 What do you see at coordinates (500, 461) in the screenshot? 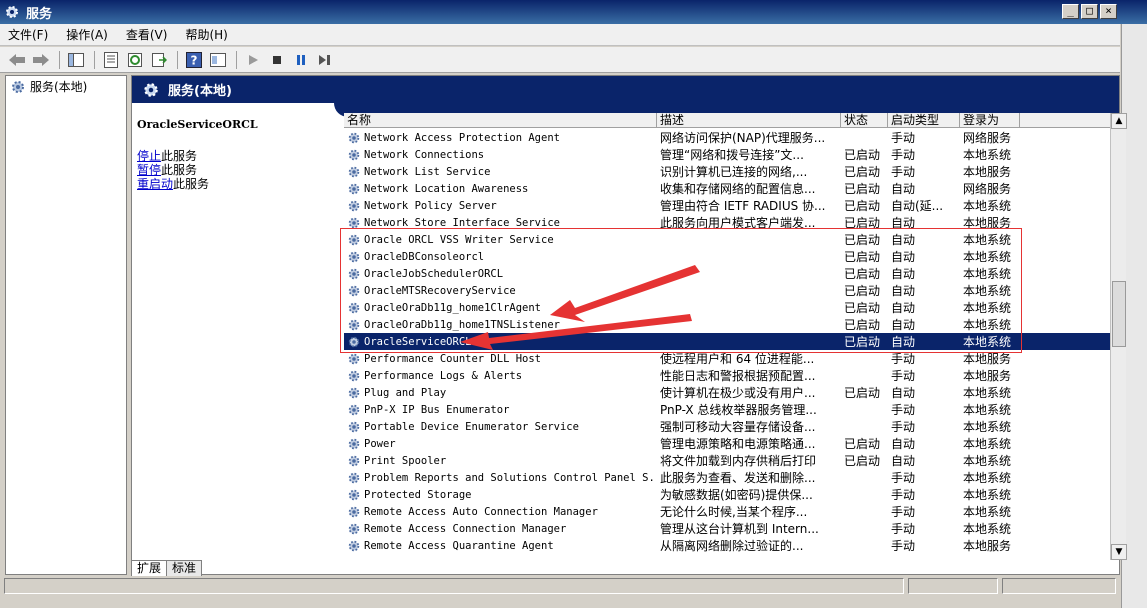
I see `service-name-cell: Print Spooler` at bounding box center [500, 461].